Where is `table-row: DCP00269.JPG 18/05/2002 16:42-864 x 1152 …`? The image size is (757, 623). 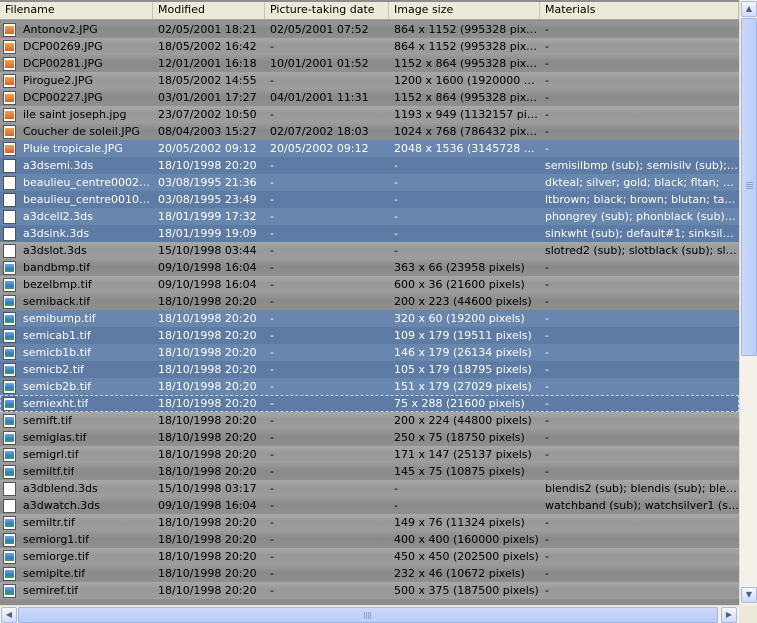
table-row: DCP00269.JPG 18/05/2002 16:42-864 x 1152 … is located at coordinates (369, 46).